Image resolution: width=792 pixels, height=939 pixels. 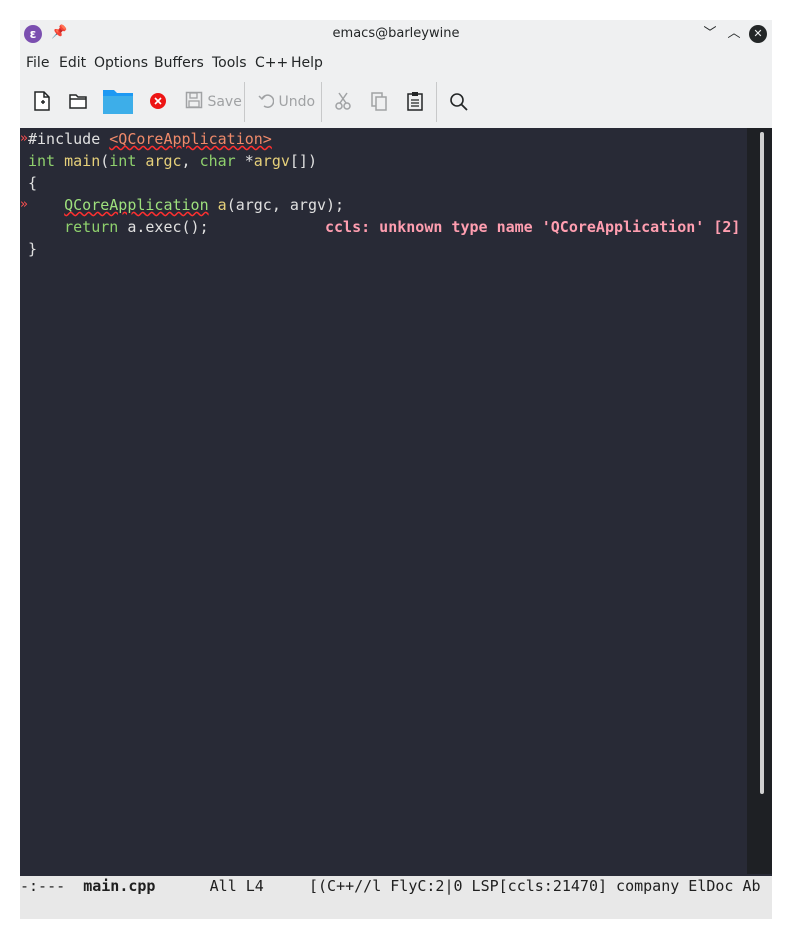 What do you see at coordinates (119, 886) in the screenshot?
I see `buffer-name: main.cpp` at bounding box center [119, 886].